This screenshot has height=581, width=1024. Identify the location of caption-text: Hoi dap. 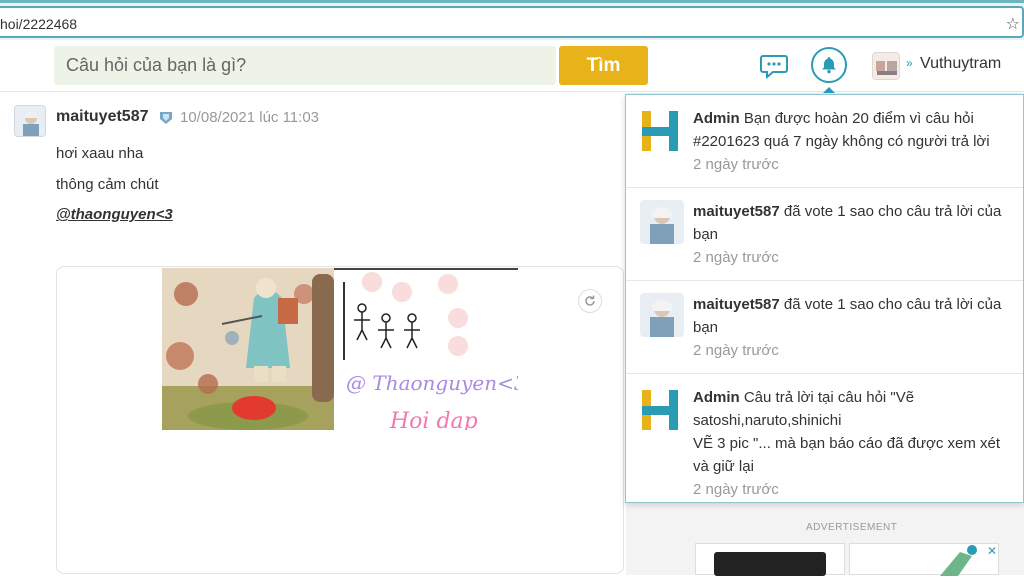
(433, 419).